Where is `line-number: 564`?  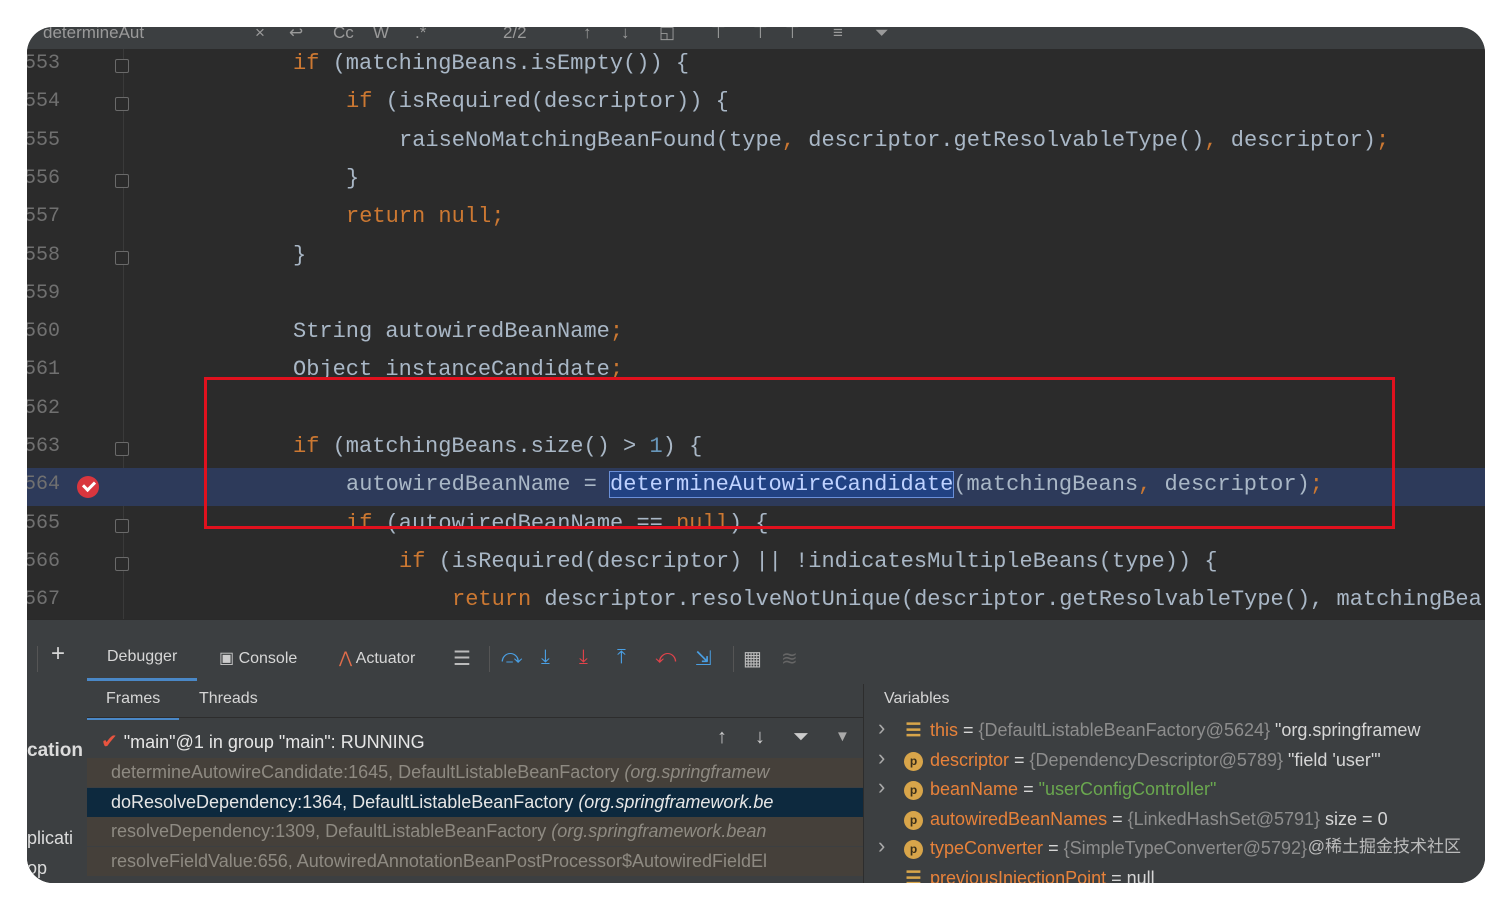 line-number: 564 is located at coordinates (43, 484).